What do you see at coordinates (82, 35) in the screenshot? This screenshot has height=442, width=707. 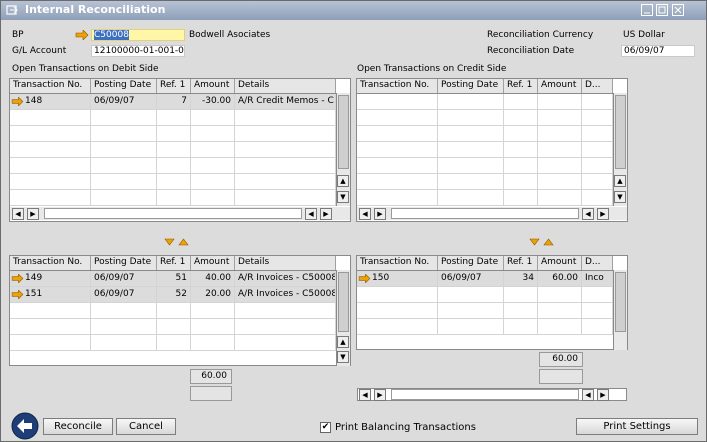 I see `link-arrow-icon` at bounding box center [82, 35].